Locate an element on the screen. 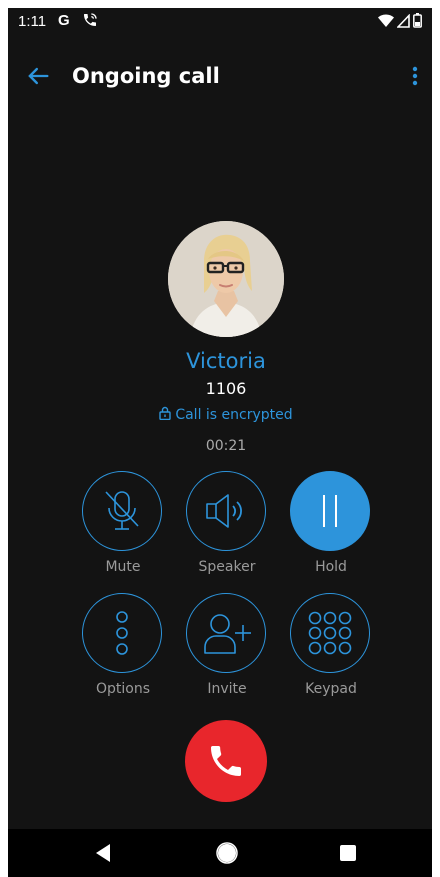 The height and width of the screenshot is (877, 440). options-button: Options is located at coordinates (123, 648).